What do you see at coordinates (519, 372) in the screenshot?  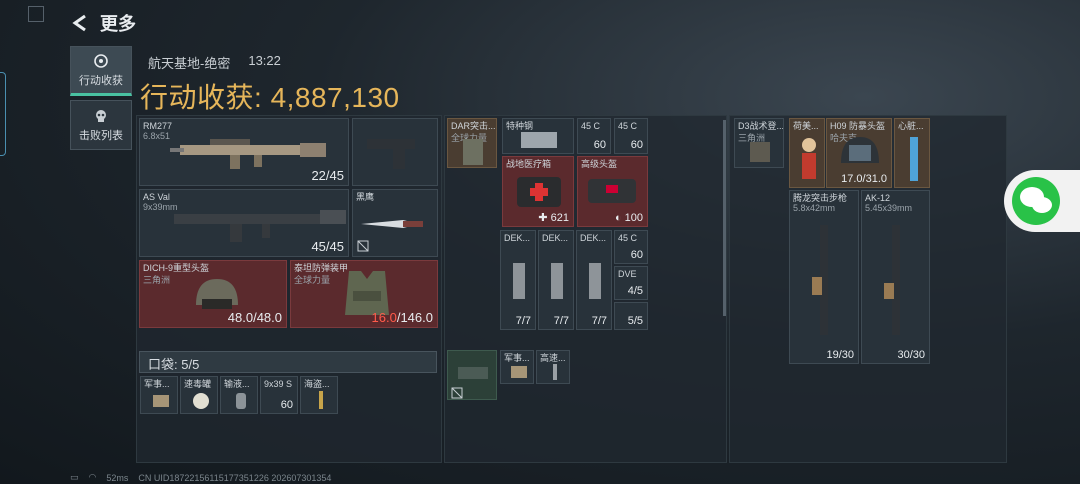 I see `supply-box-icon` at bounding box center [519, 372].